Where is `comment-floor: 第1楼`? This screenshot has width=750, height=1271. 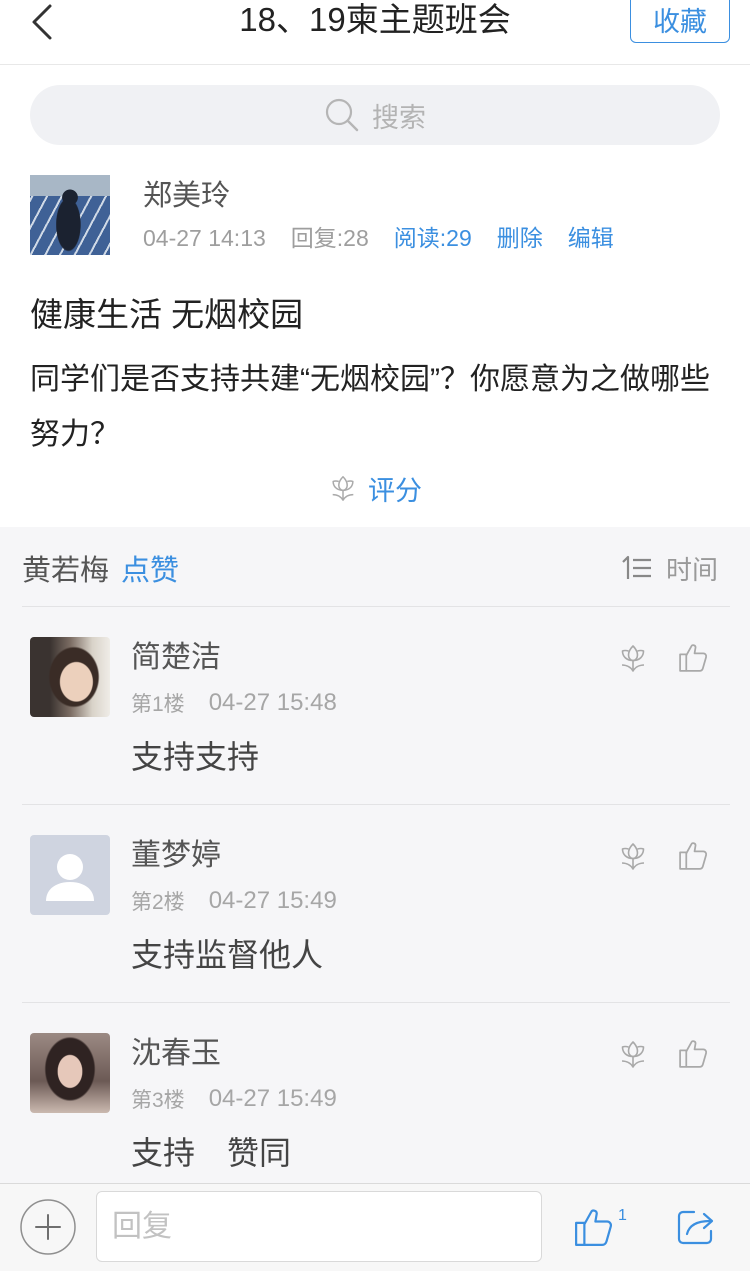
comment-floor: 第1楼 is located at coordinates (158, 704).